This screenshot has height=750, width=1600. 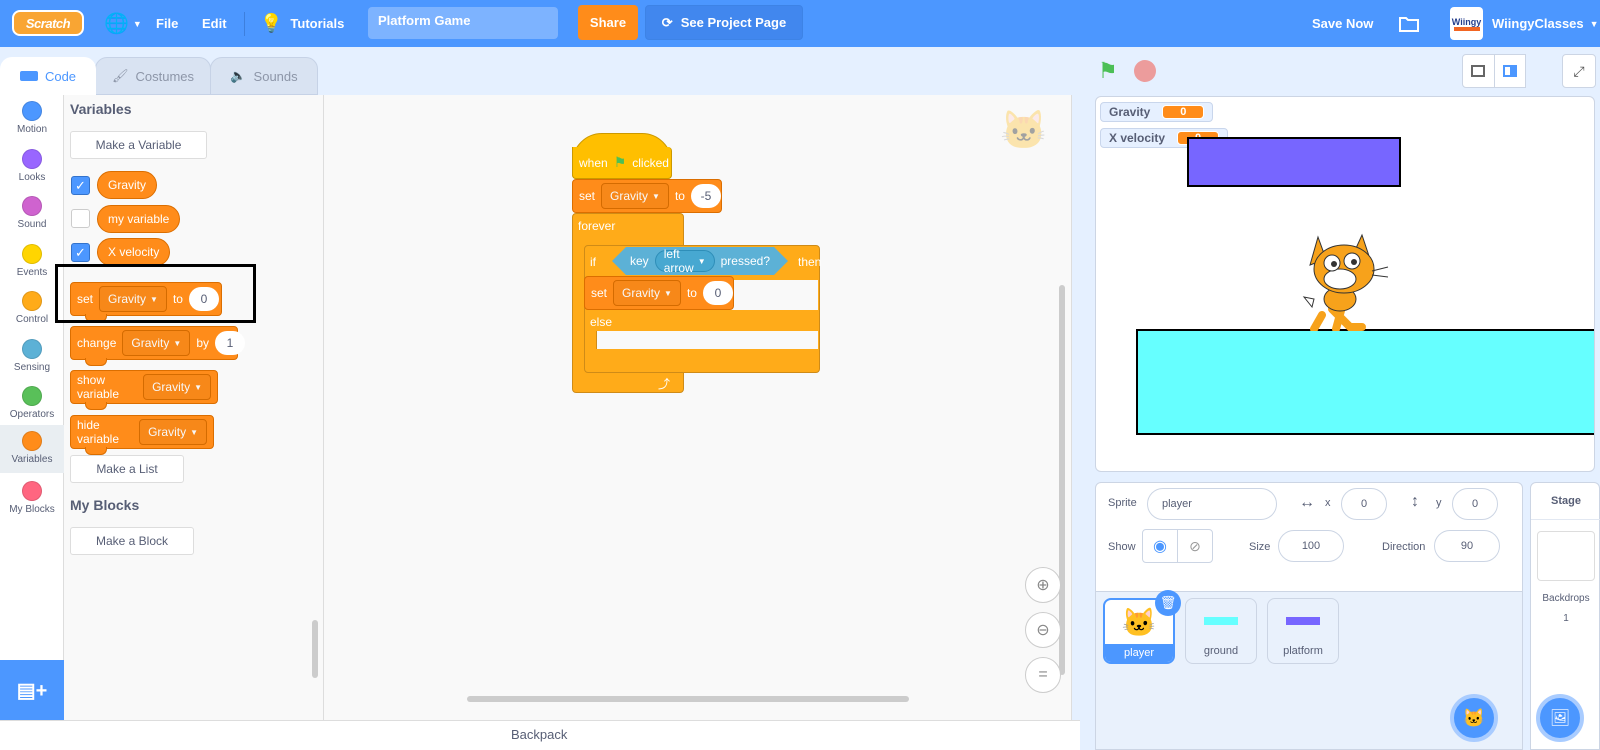 What do you see at coordinates (1467, 546) in the screenshot?
I see `direction-input: 90` at bounding box center [1467, 546].